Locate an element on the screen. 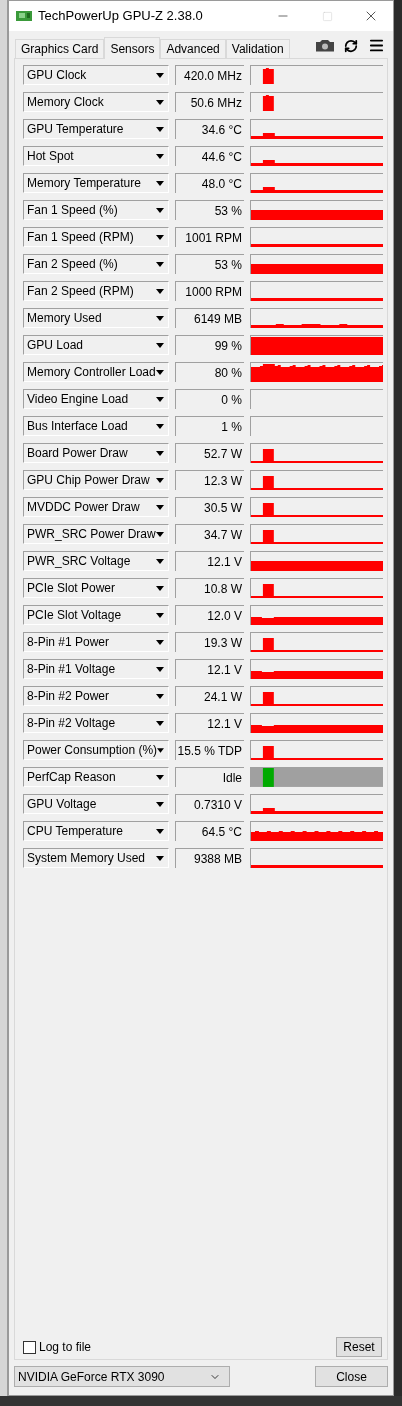  sensor-dropdown: Memory Temperature is located at coordinates (96, 183).